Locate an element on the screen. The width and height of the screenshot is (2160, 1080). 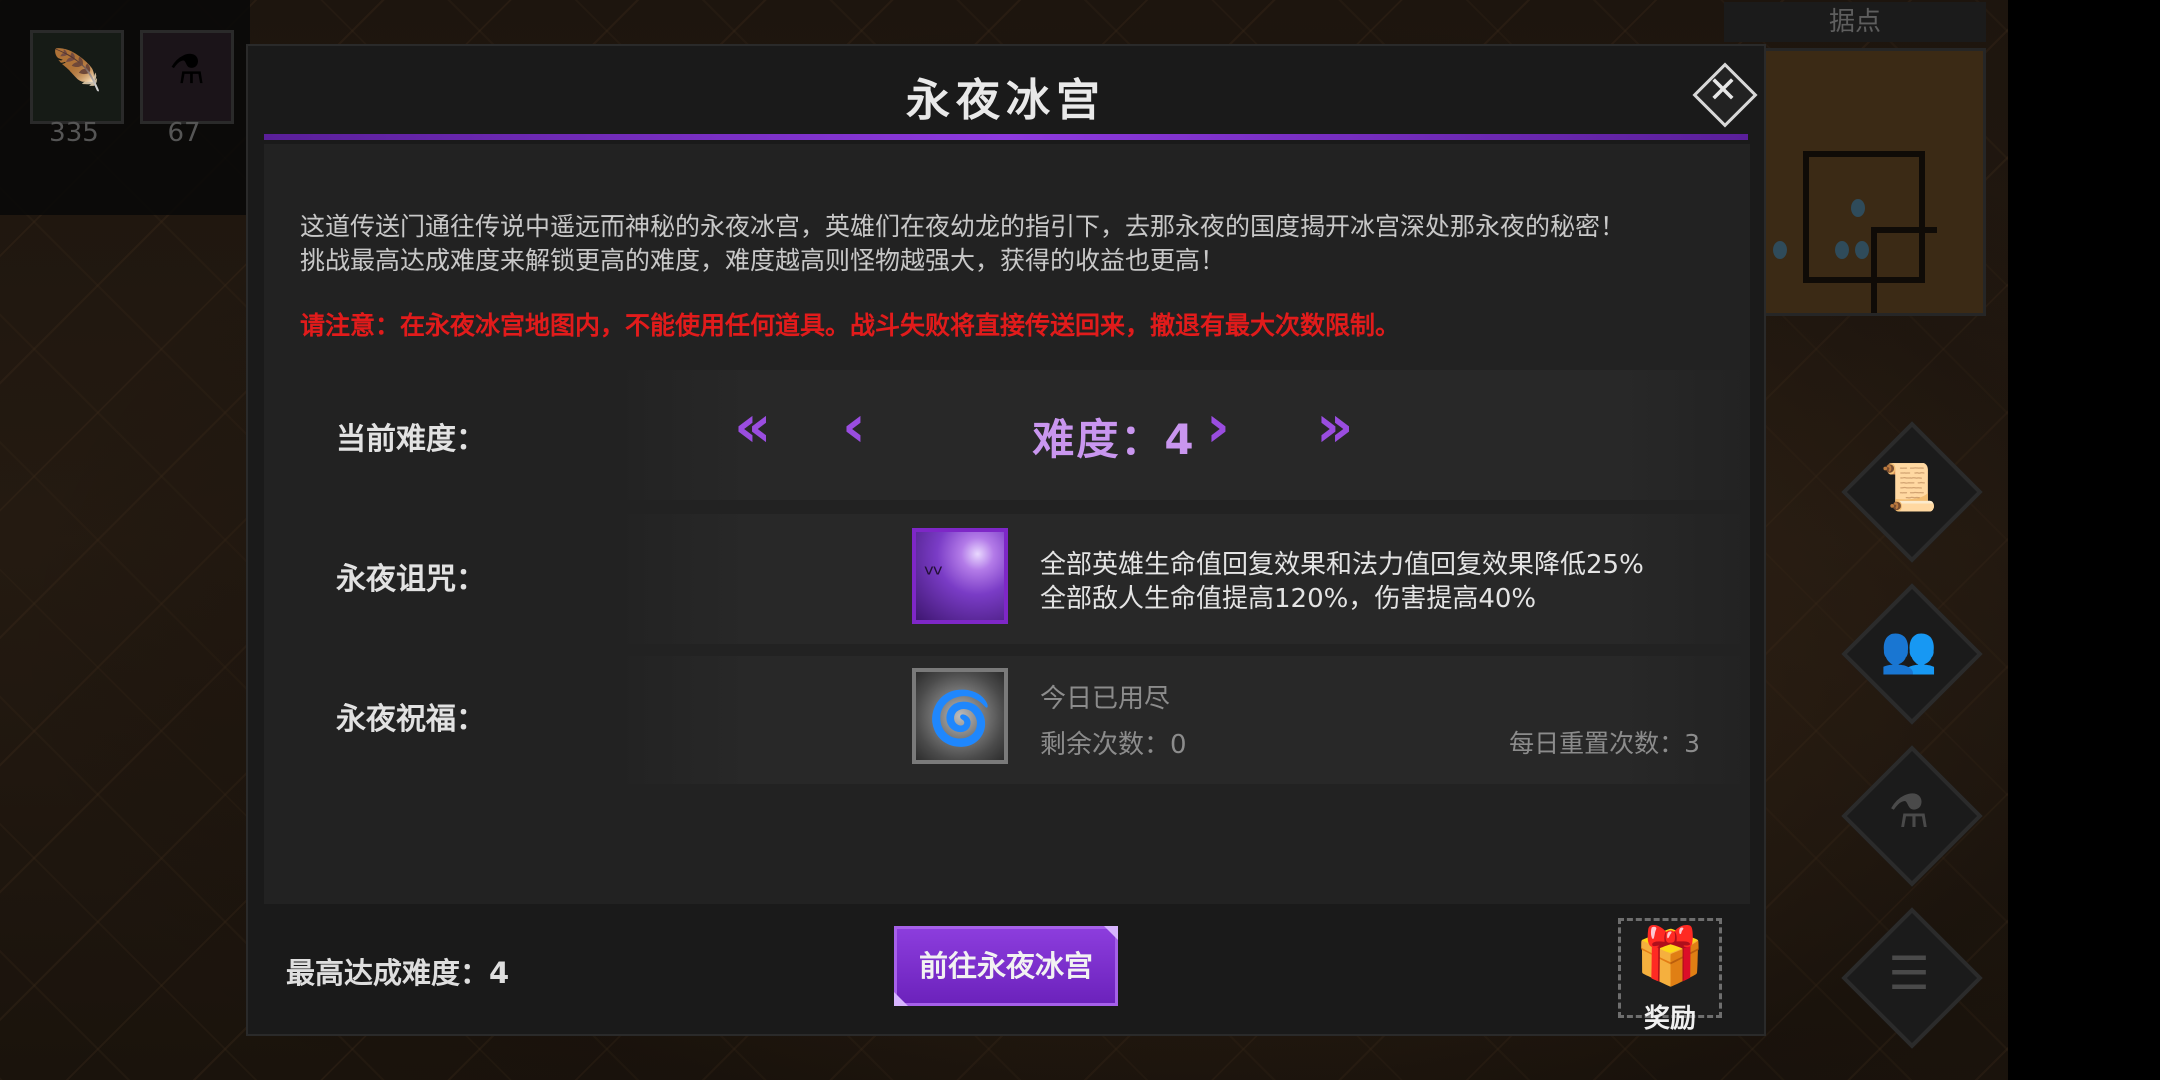
last-difficulty-button: » is located at coordinates (1334, 426).